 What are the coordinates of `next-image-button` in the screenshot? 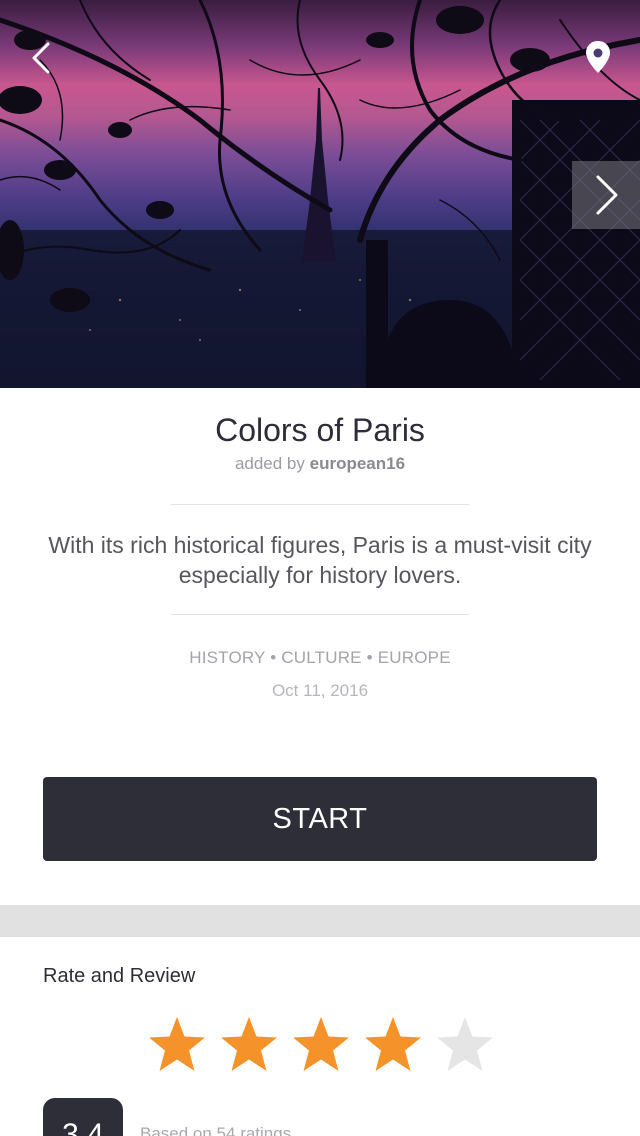 It's located at (606, 195).